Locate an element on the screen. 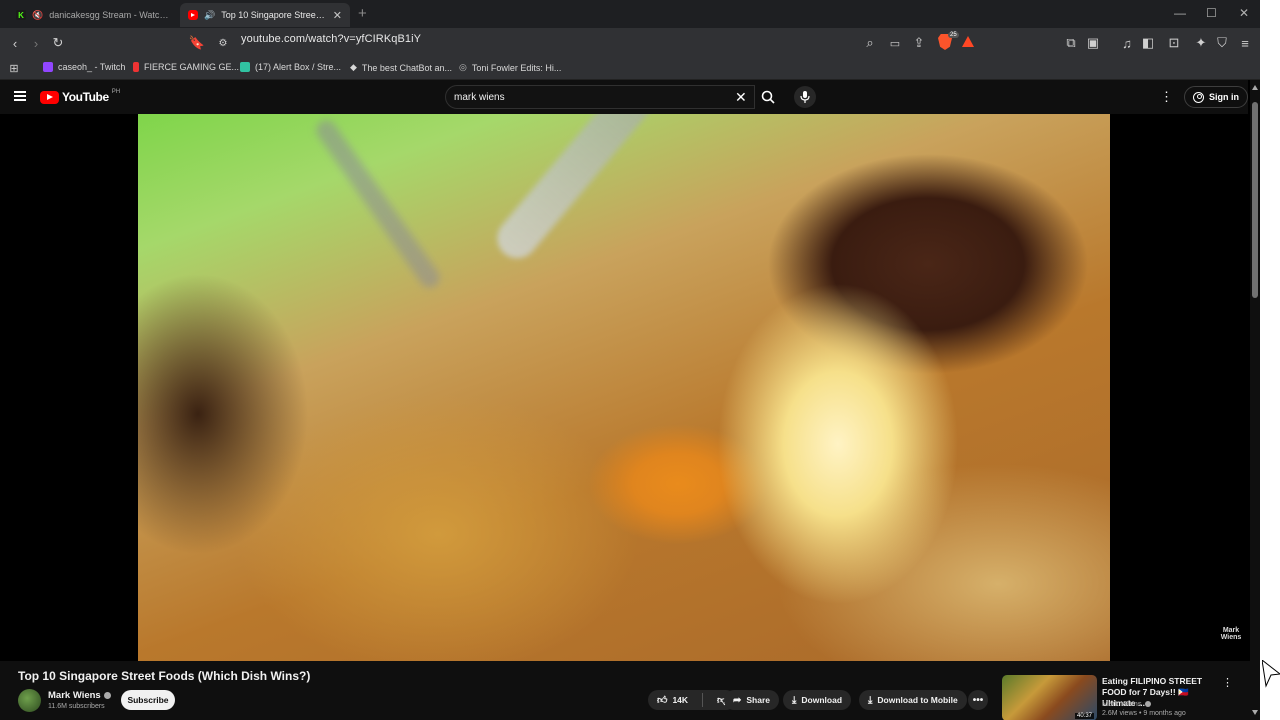 The height and width of the screenshot is (720, 1280). download-label: Download is located at coordinates (822, 700).